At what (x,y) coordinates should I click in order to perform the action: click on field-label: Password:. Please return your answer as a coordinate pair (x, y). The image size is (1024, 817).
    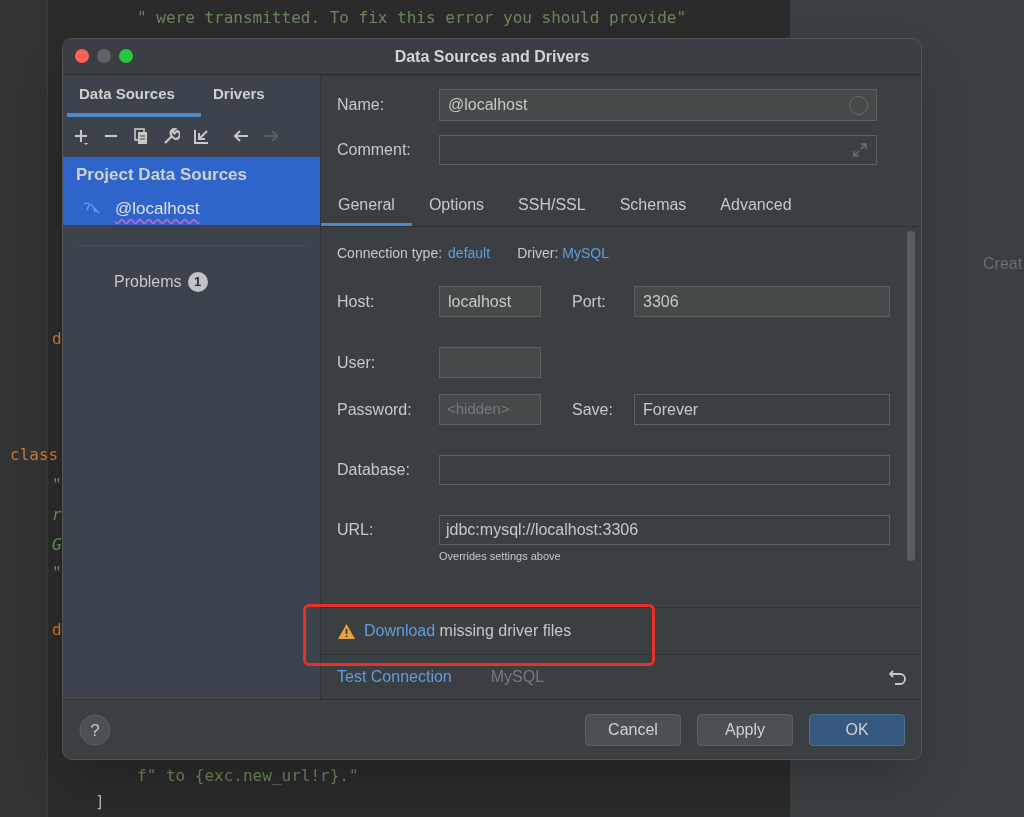
    Looking at the image, I should click on (375, 409).